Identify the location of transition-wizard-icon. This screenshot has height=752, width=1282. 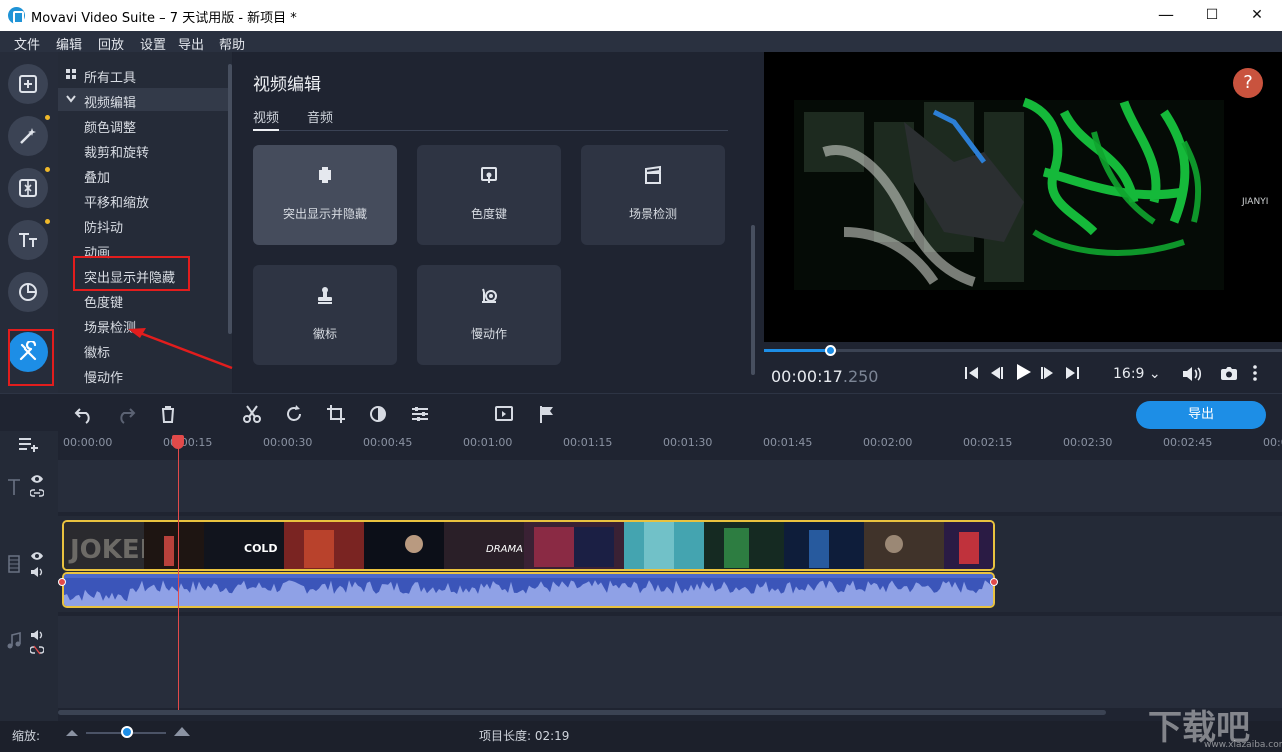
(504, 414).